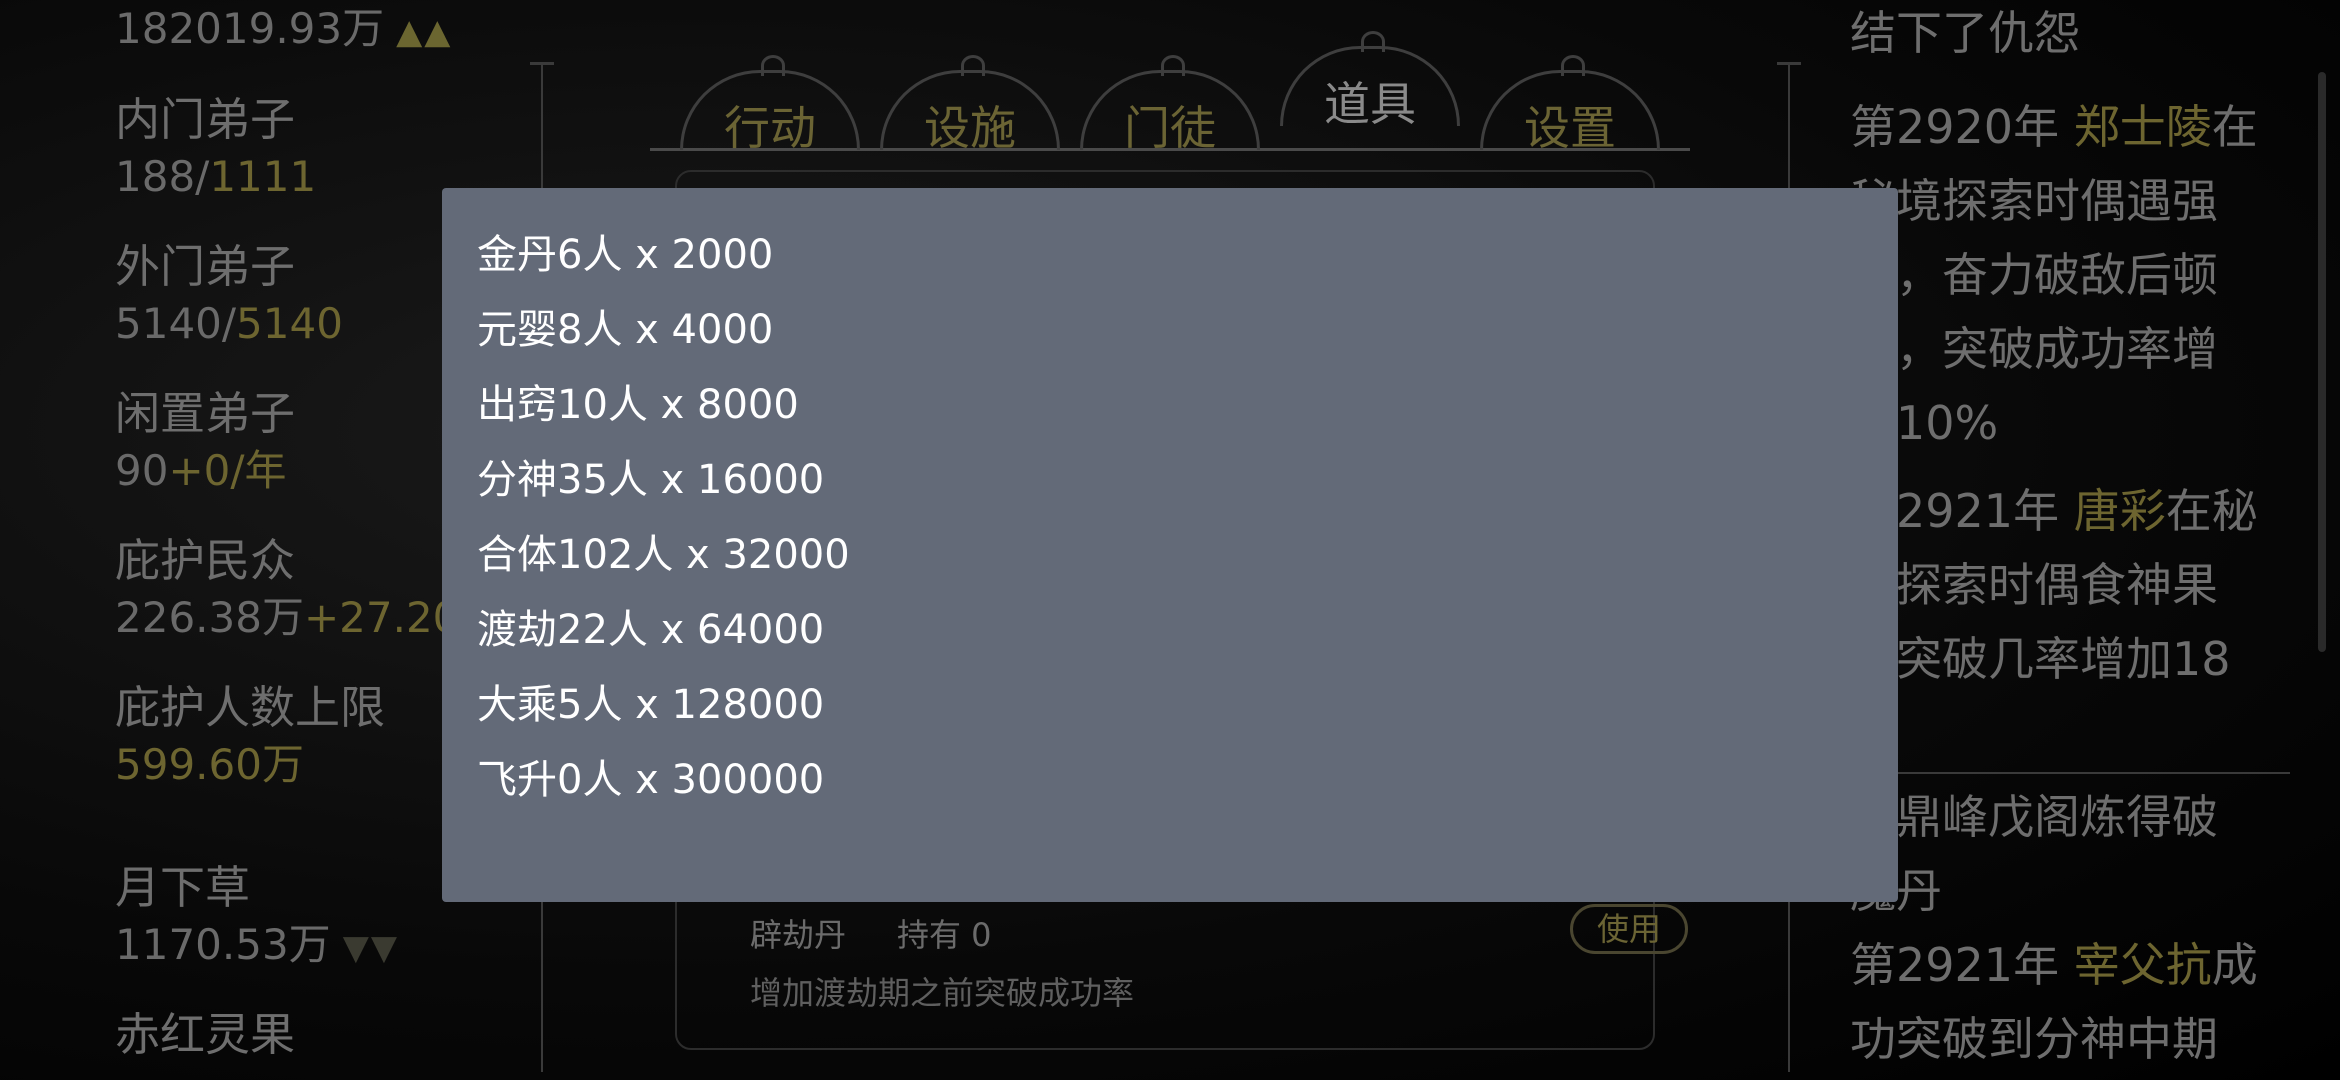 Image resolution: width=2340 pixels, height=1080 pixels. Describe the element at coordinates (2142, 127) in the screenshot. I see `disciple-name: 郑士陵` at that location.